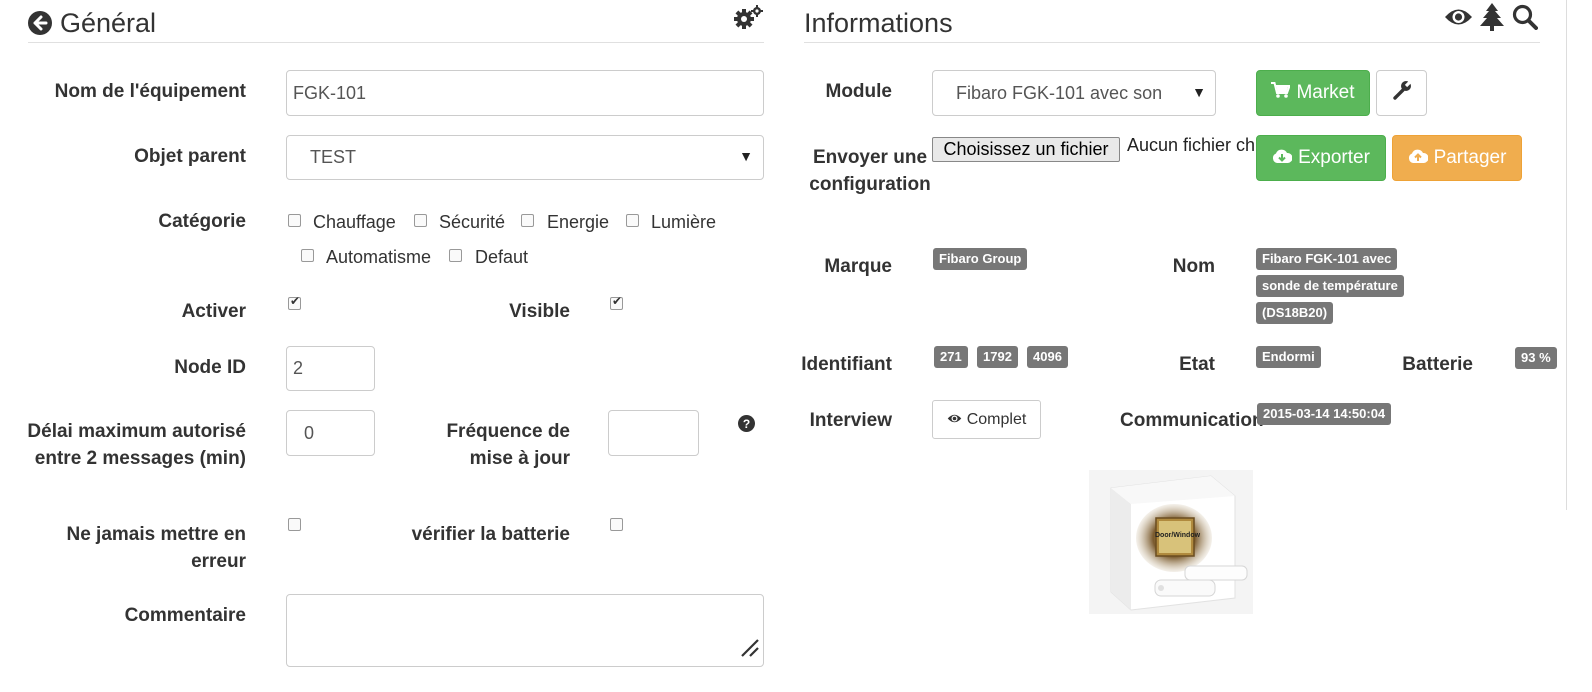  I want to click on file-none-text: Aucun fichier ch, so click(1191, 145).